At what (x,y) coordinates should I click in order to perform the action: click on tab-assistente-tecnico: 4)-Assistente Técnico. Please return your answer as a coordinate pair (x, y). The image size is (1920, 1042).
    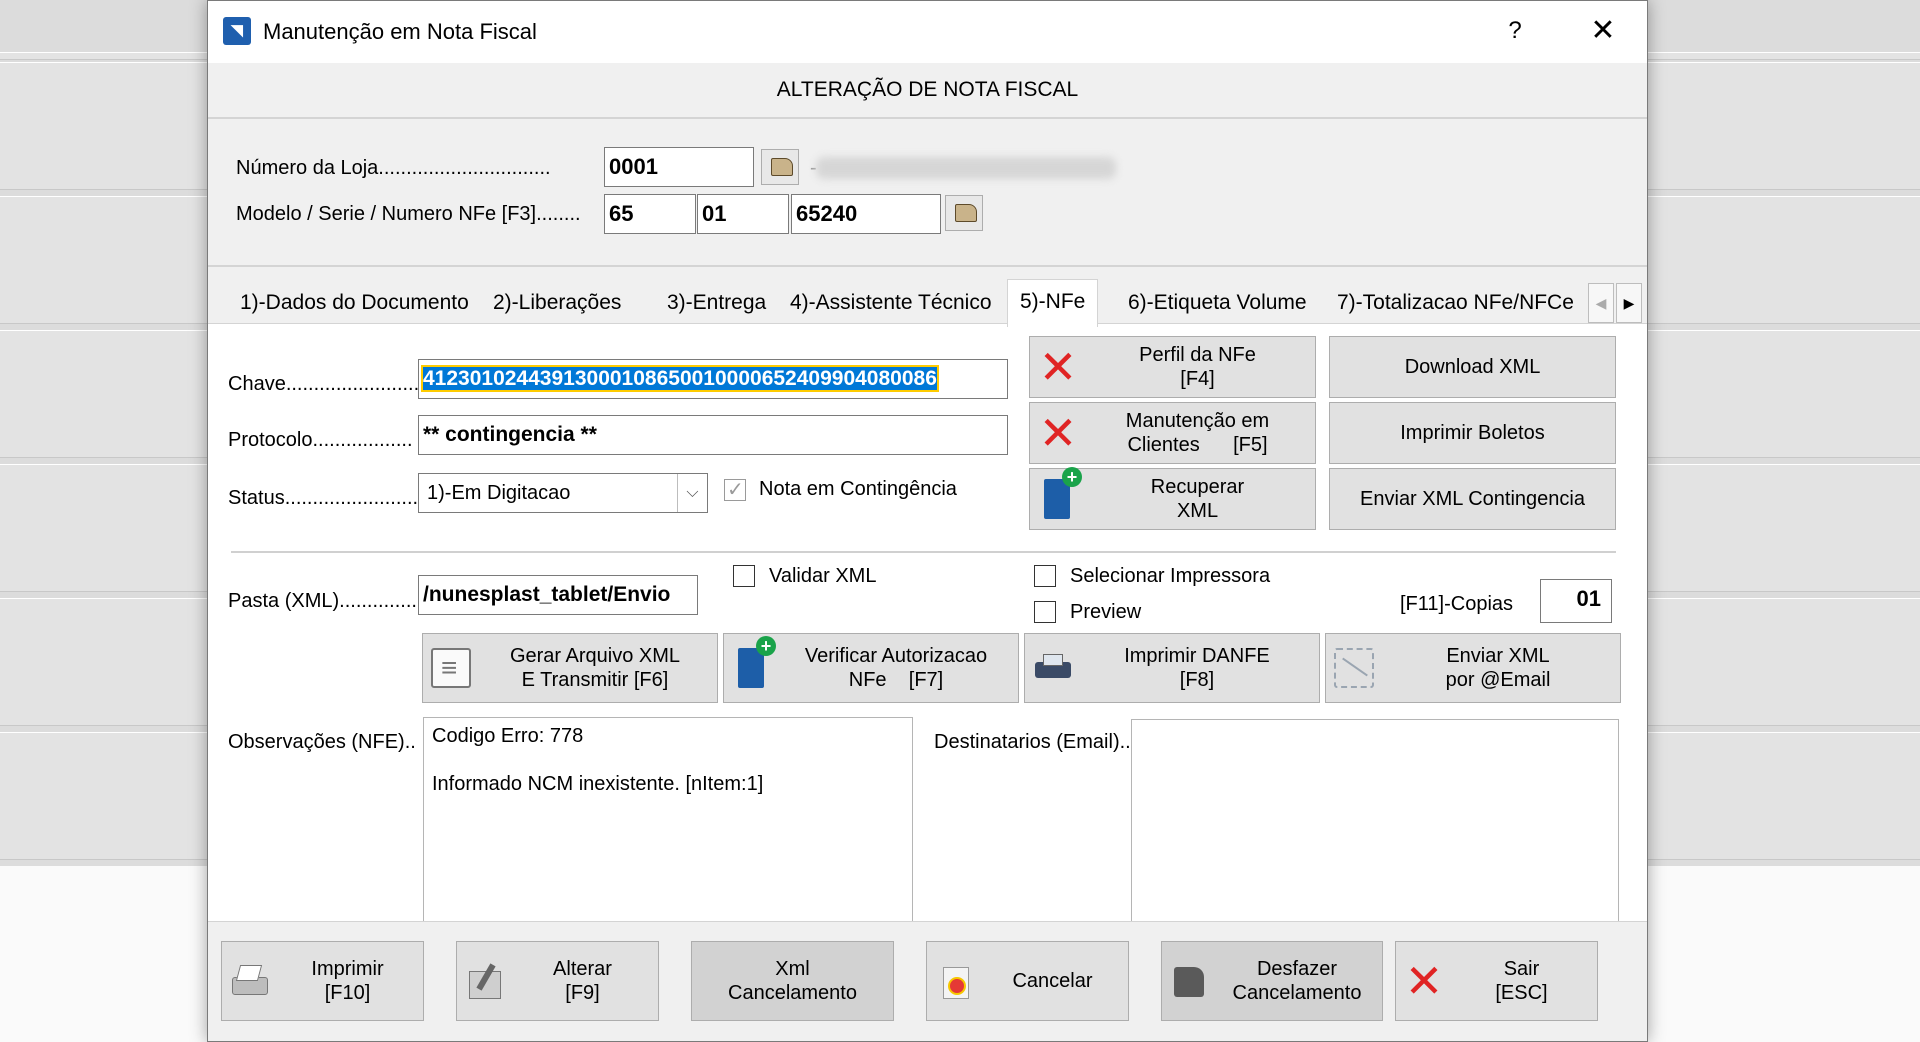
    Looking at the image, I should click on (891, 303).